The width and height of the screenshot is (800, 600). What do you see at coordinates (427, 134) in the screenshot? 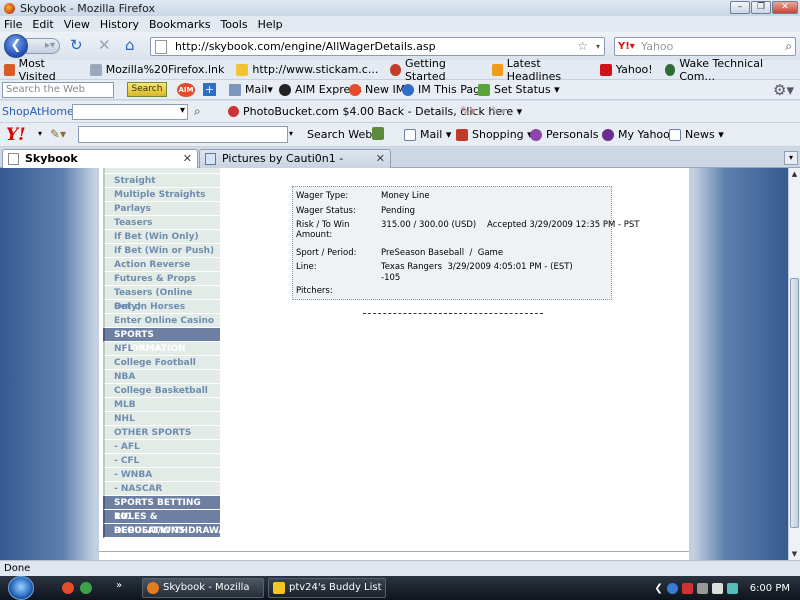
I see `yahoo-mail: Mail ▾` at bounding box center [427, 134].